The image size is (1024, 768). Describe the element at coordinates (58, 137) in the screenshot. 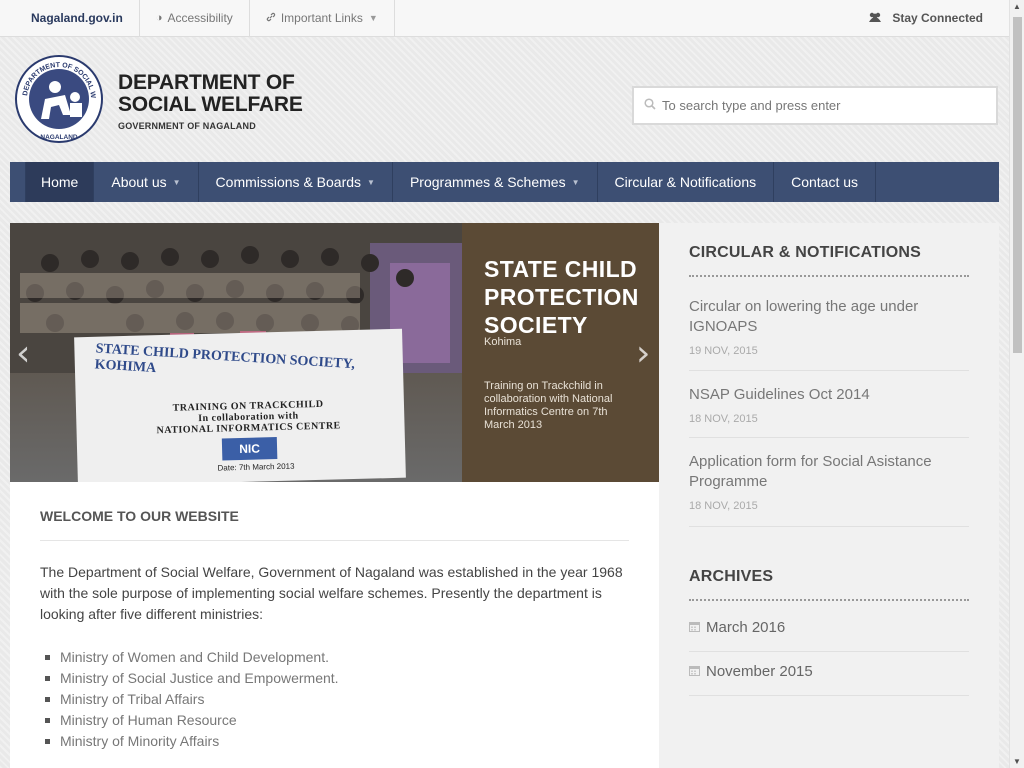

I see `svg-text: NAGALAND` at that location.